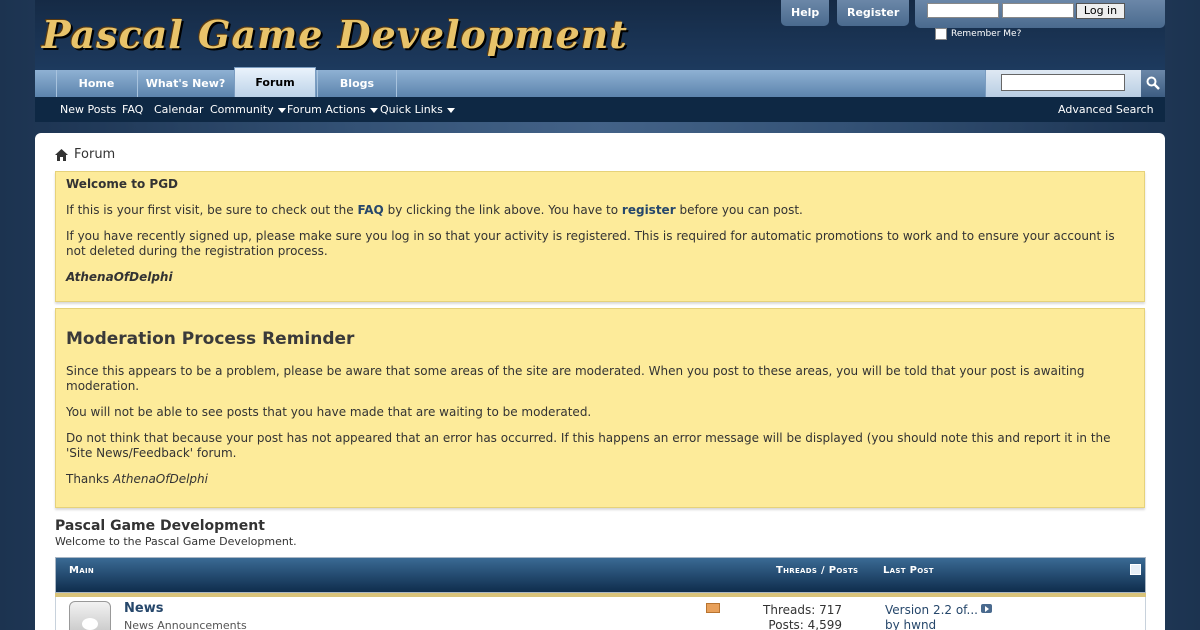 This screenshot has height=630, width=1200. Describe the element at coordinates (1135, 569) in the screenshot. I see `collapse-icon` at that location.